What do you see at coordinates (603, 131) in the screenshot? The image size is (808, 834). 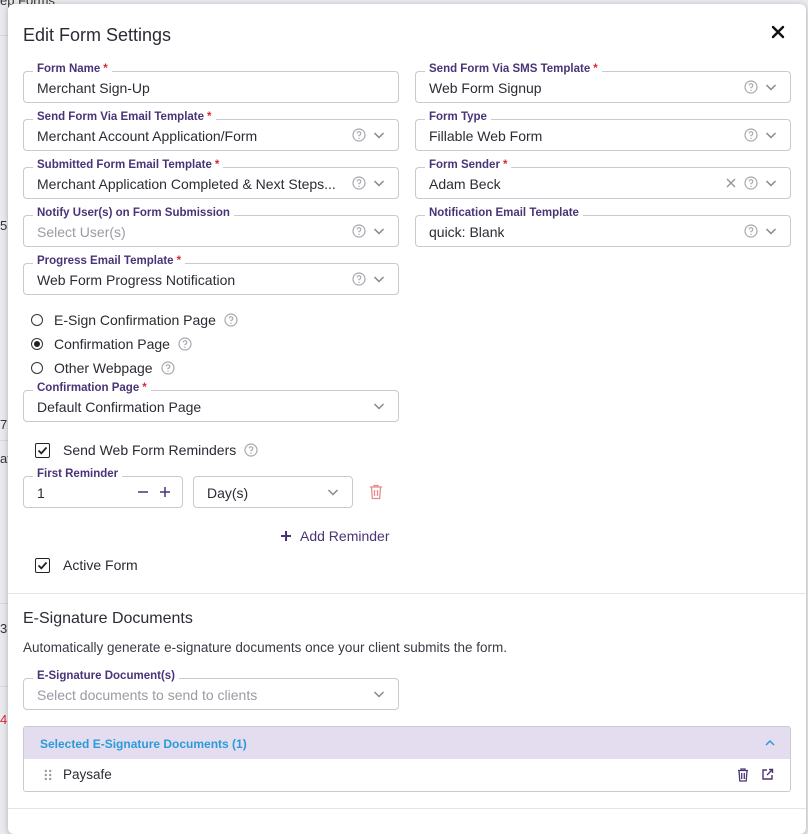 I see `form-type-select: Form Type Fillable Web Form` at bounding box center [603, 131].